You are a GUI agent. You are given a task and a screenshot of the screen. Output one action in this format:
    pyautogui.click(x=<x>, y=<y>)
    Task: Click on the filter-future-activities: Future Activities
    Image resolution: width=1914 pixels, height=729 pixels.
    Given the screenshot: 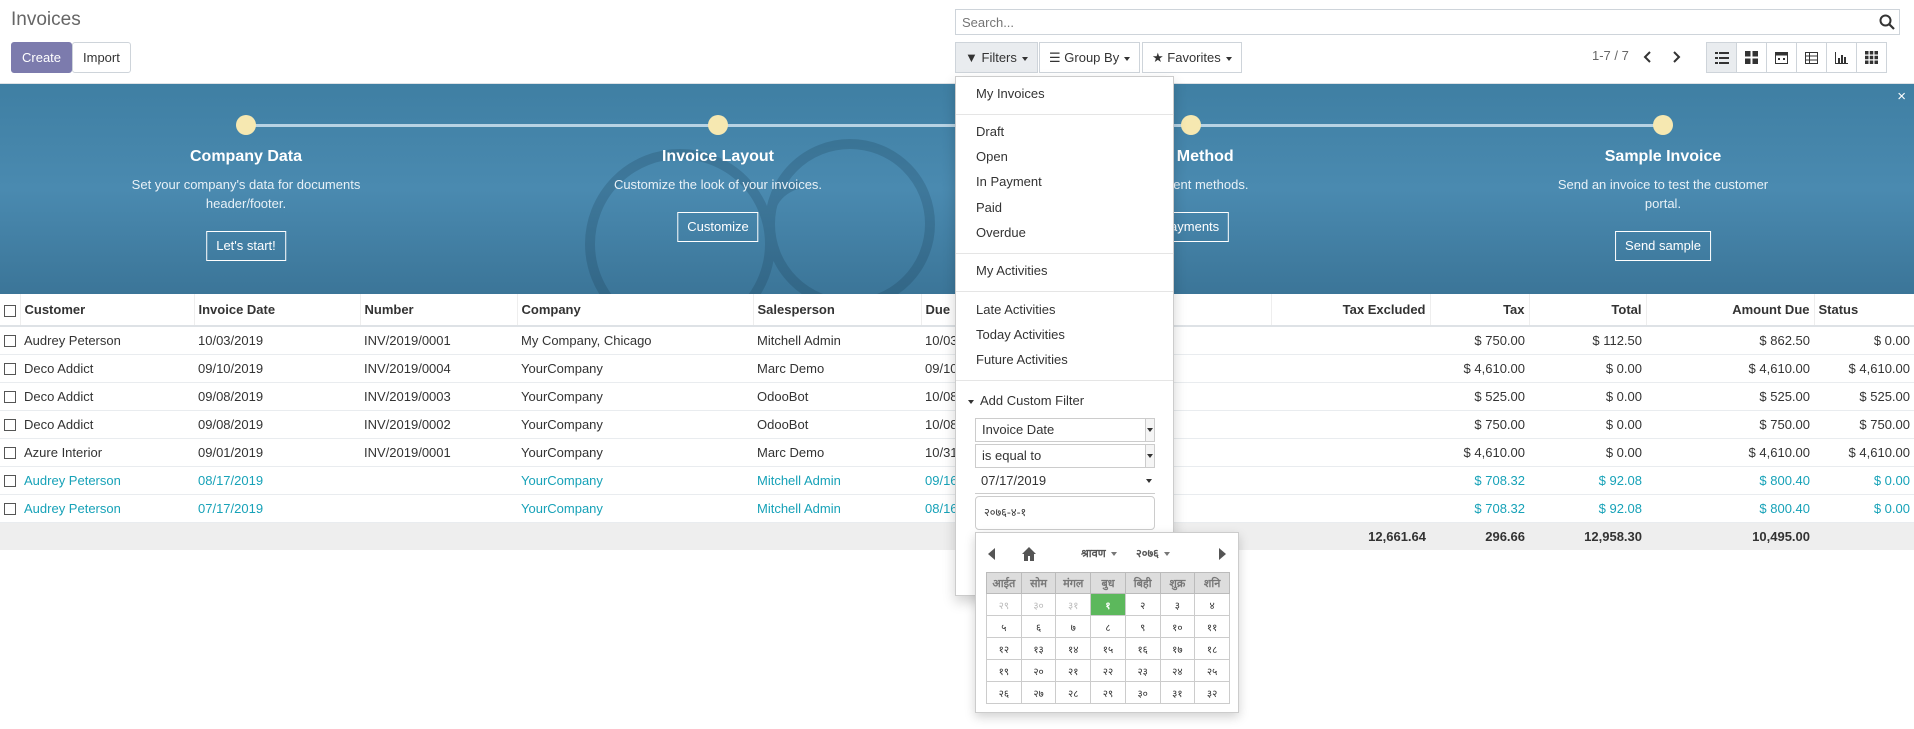 What is the action you would take?
    pyautogui.click(x=1022, y=359)
    